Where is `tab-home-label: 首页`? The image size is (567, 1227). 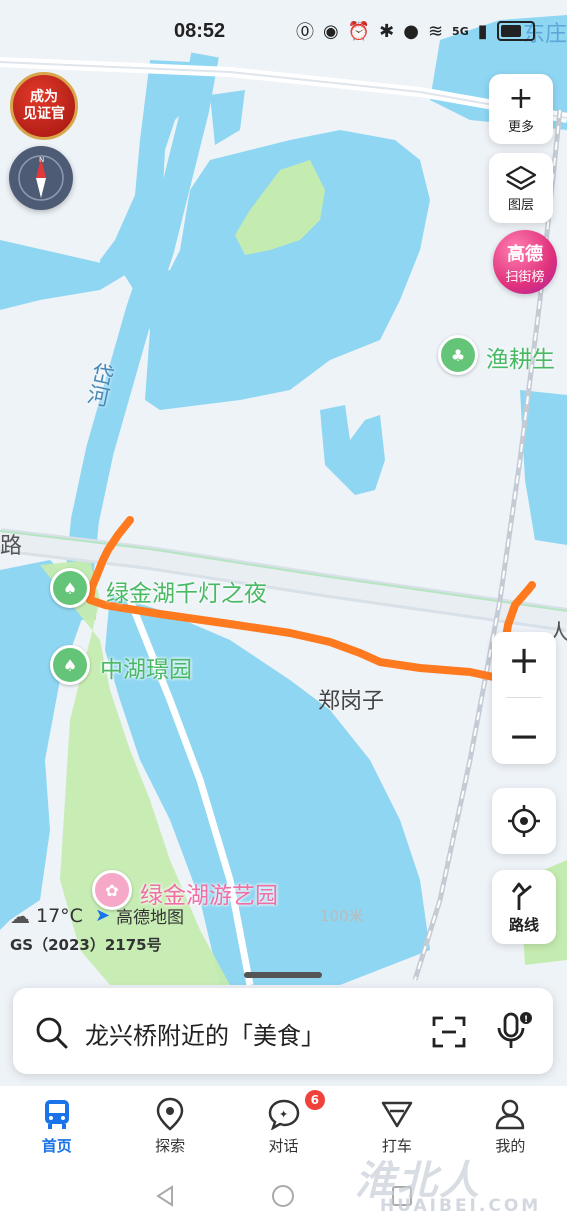
tab-home-label: 首页 is located at coordinates (56, 1145).